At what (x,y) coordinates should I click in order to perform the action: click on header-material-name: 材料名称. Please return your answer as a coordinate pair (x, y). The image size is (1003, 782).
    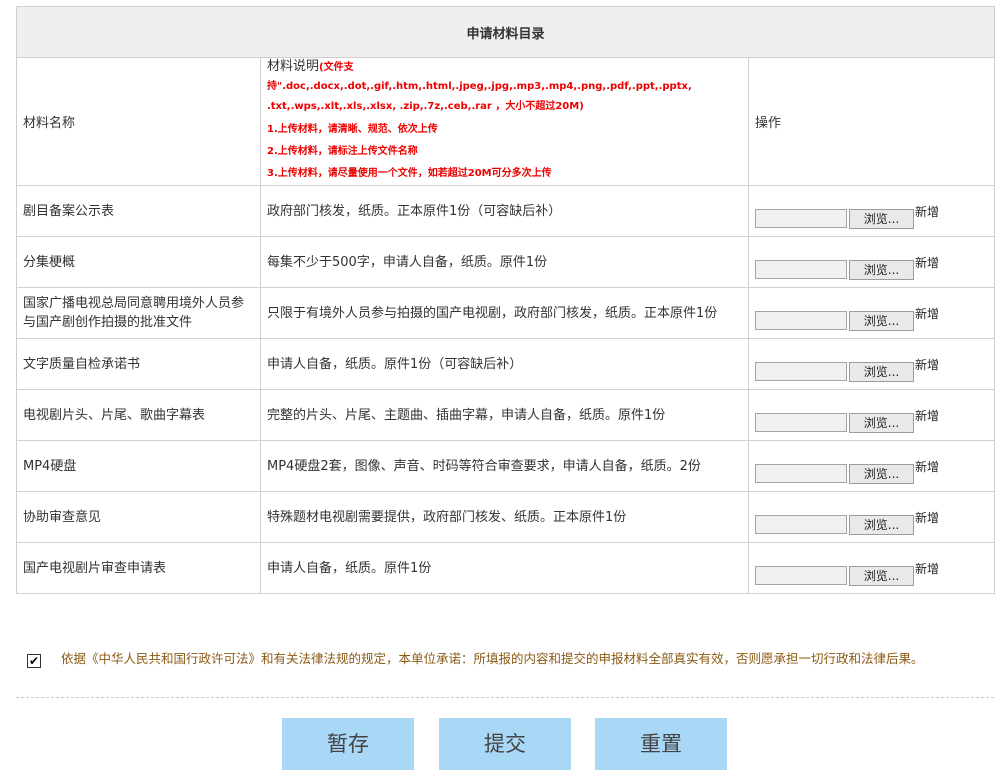
    Looking at the image, I should click on (138, 121).